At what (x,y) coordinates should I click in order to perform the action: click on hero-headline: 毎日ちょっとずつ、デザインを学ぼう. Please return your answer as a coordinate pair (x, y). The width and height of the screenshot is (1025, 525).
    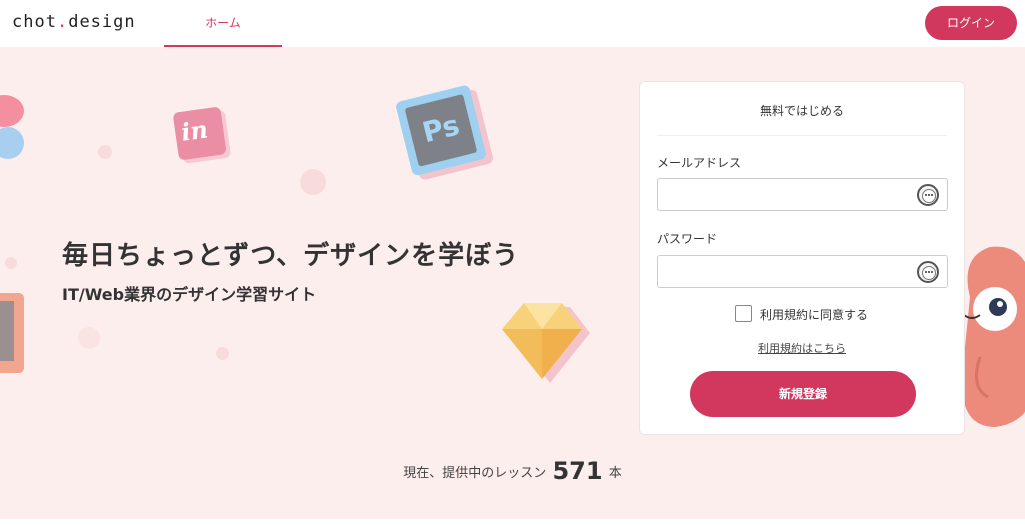
    Looking at the image, I should click on (291, 256).